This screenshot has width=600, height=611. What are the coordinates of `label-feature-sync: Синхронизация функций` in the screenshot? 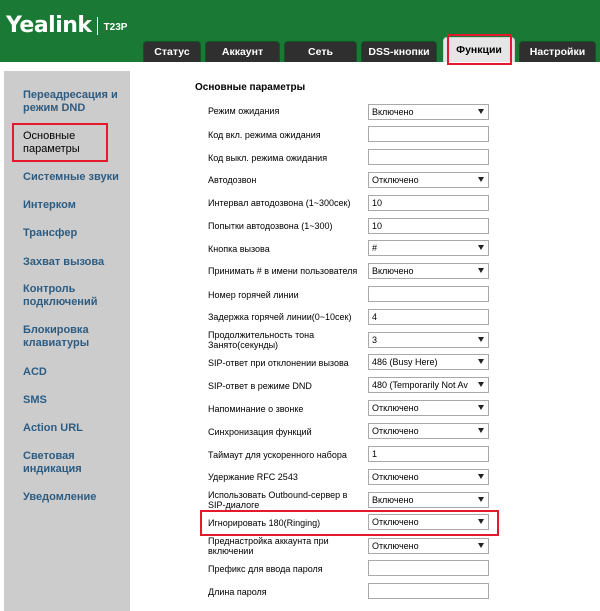 It's located at (260, 432).